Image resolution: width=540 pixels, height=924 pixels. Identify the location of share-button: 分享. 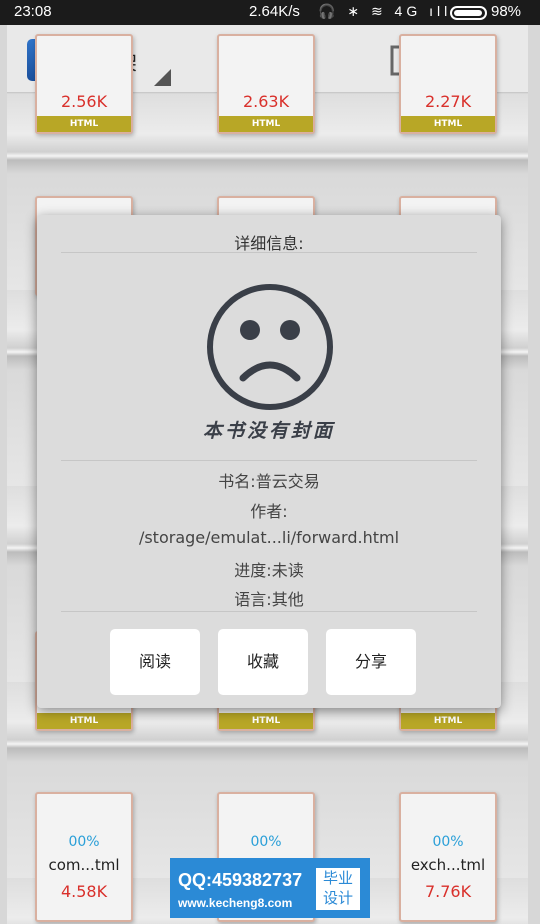
(371, 662).